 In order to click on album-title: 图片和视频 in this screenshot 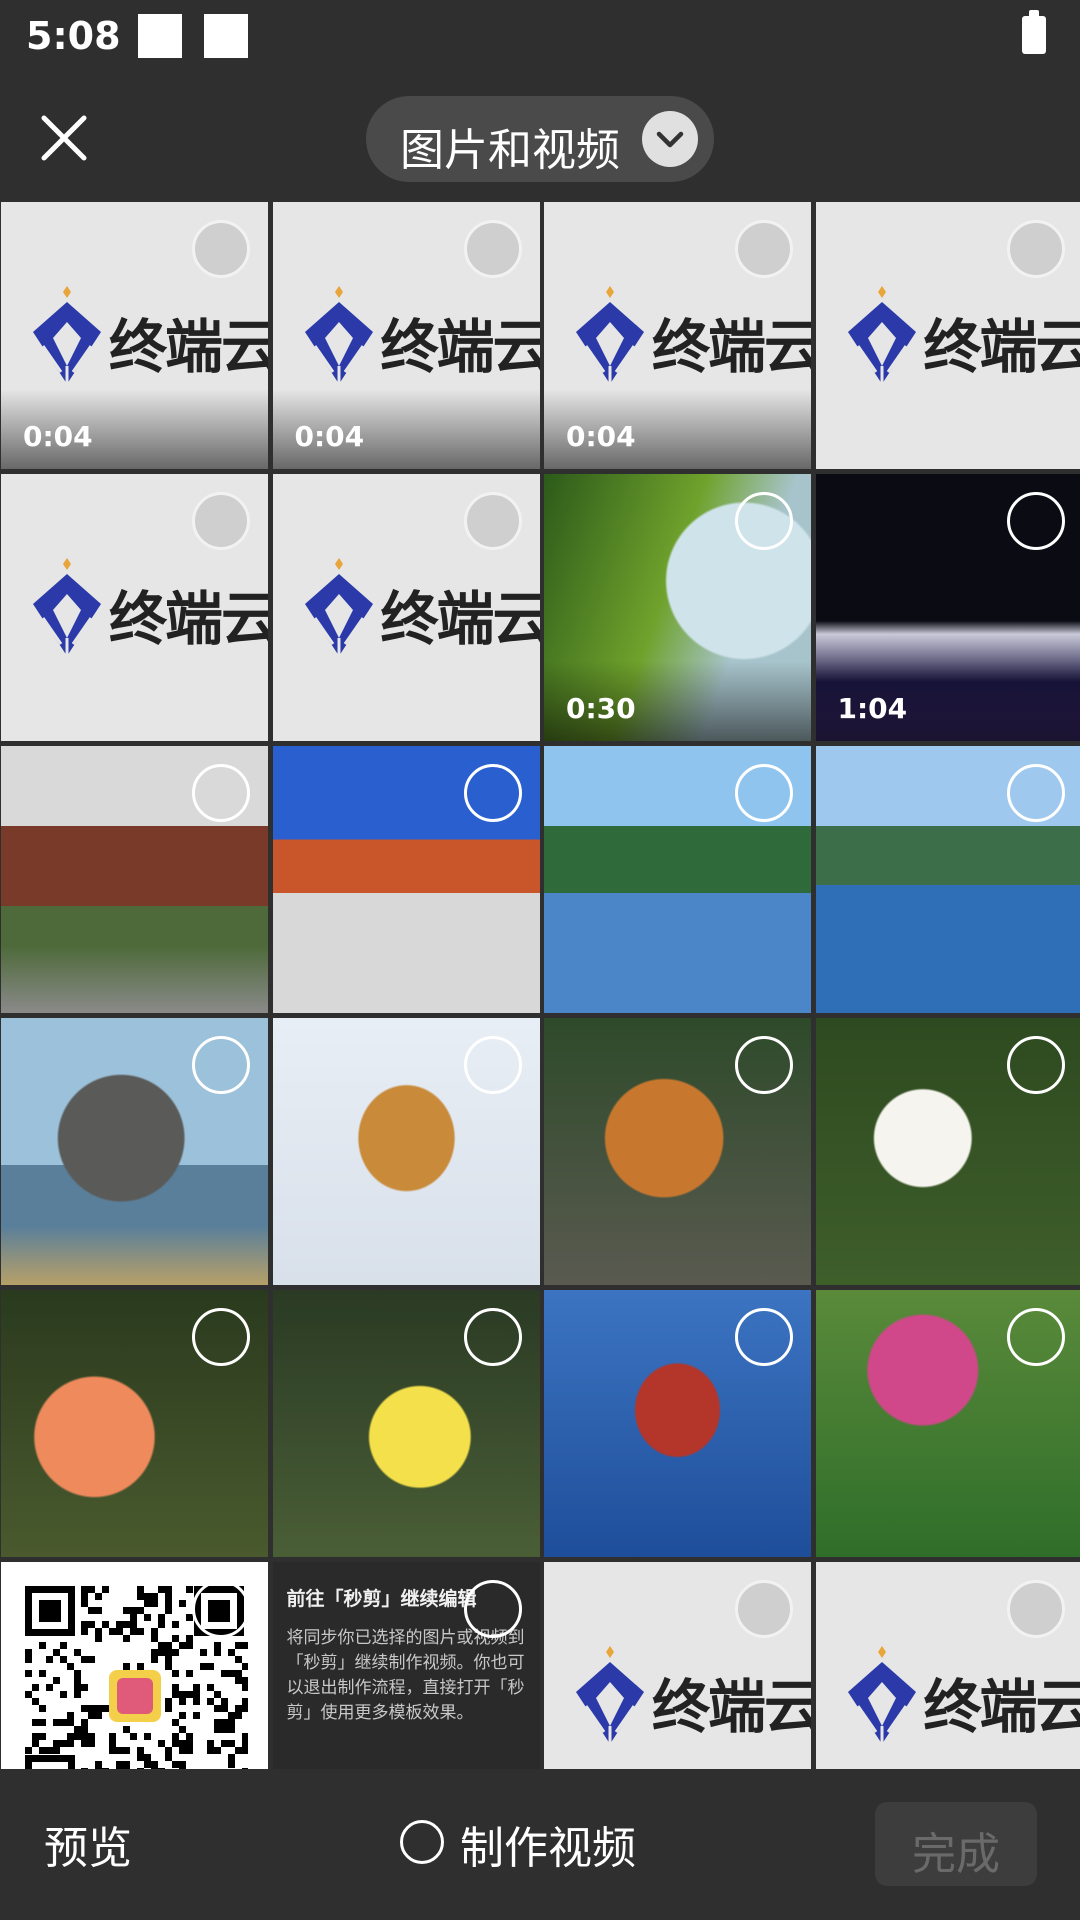, I will do `click(510, 150)`.